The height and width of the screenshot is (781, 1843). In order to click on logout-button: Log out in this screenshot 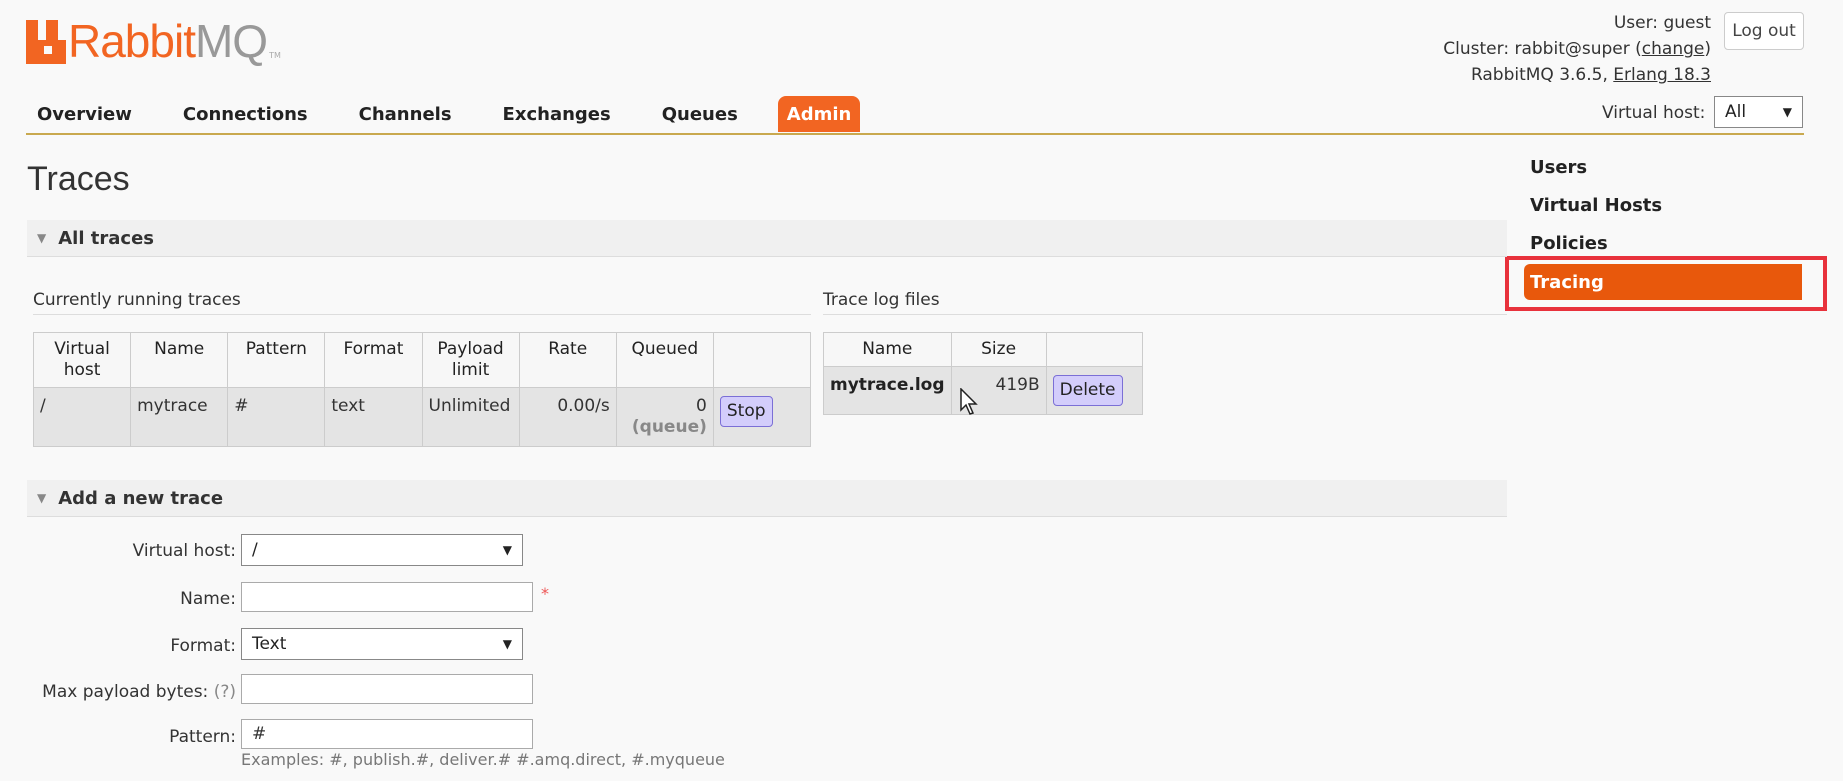, I will do `click(1764, 31)`.